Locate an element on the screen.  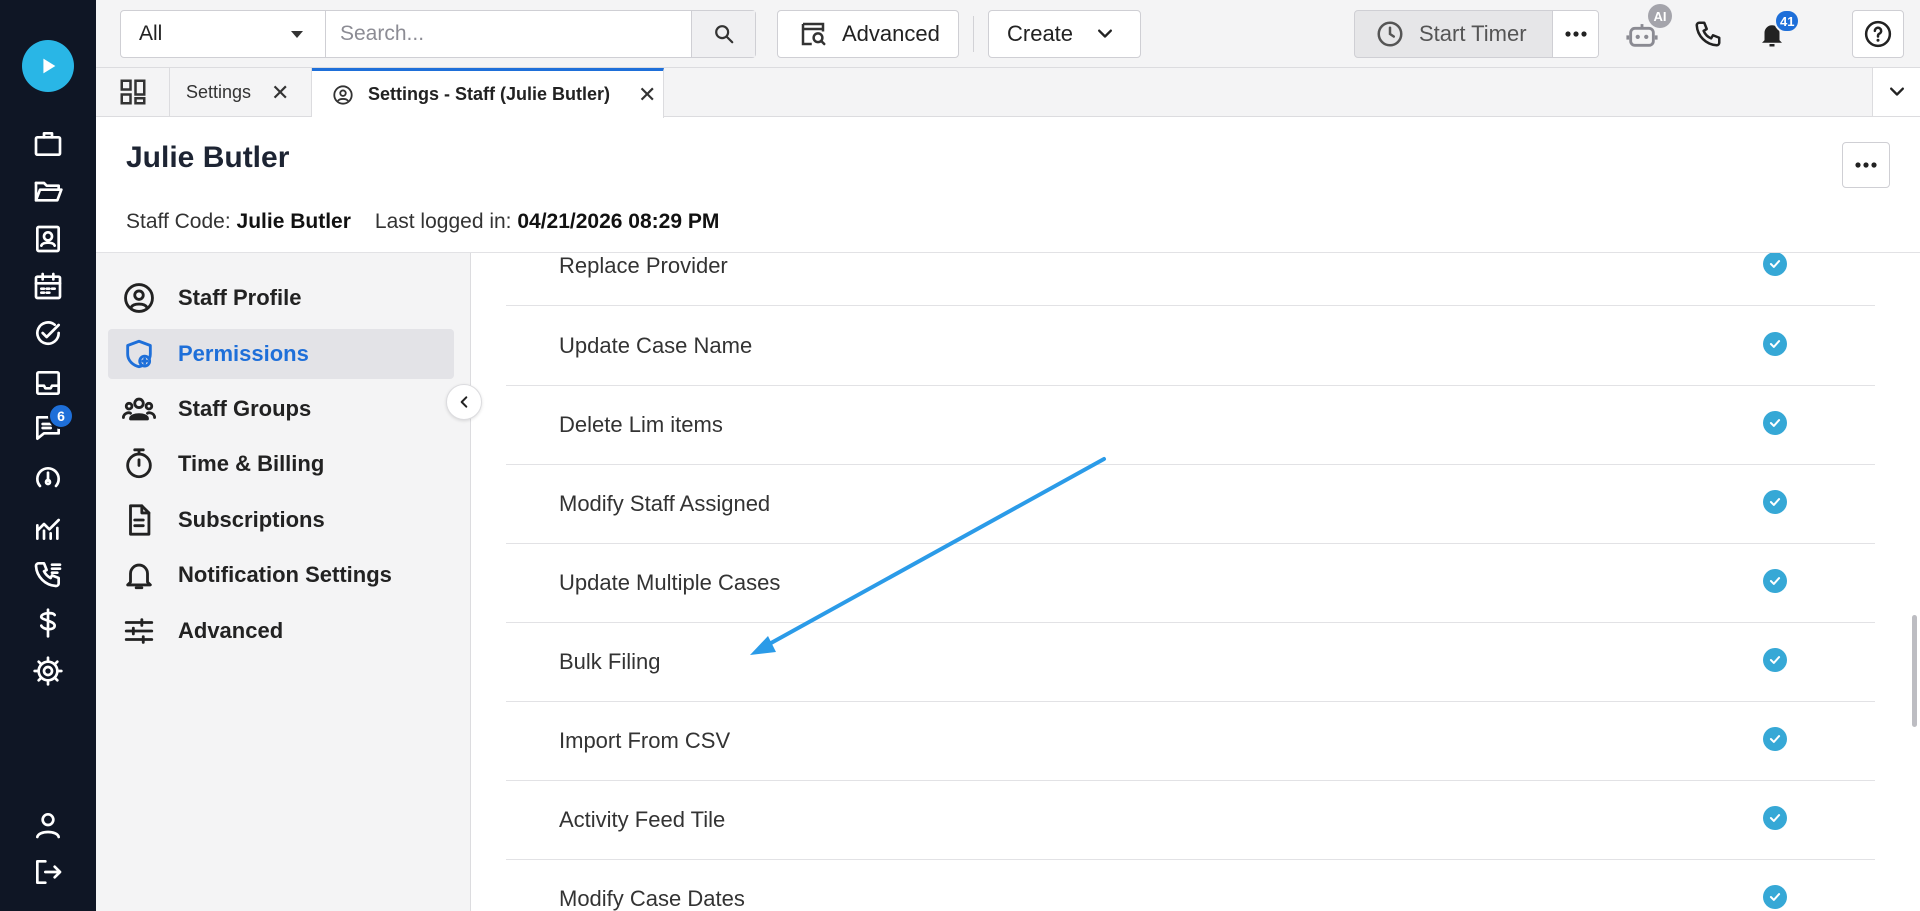
analytics-icon is located at coordinates (48, 528).